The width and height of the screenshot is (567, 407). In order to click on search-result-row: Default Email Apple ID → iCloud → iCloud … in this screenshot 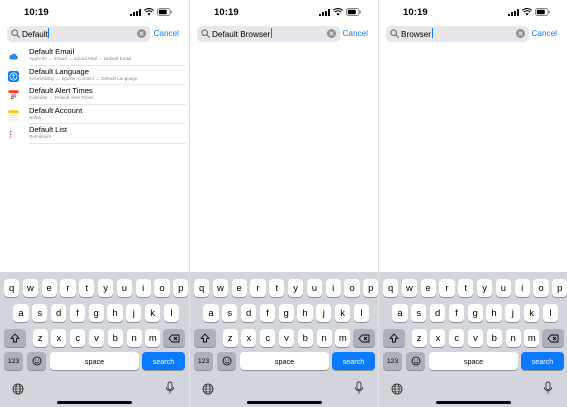, I will do `click(94, 56)`.